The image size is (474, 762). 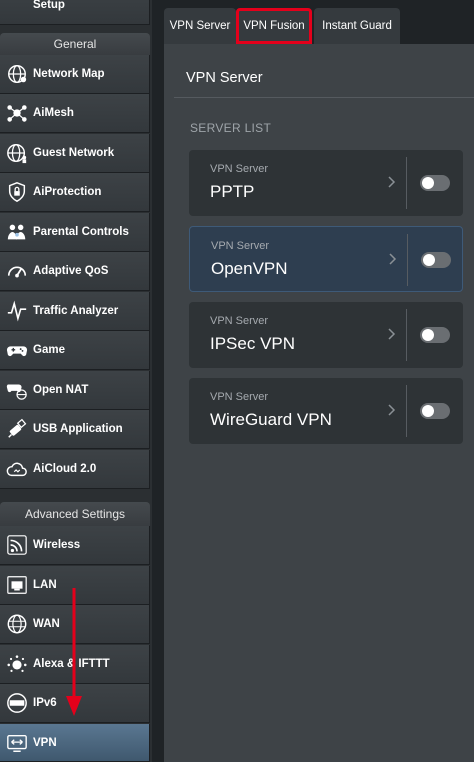 What do you see at coordinates (45, 585) in the screenshot?
I see `sidebar-item-label: LAN` at bounding box center [45, 585].